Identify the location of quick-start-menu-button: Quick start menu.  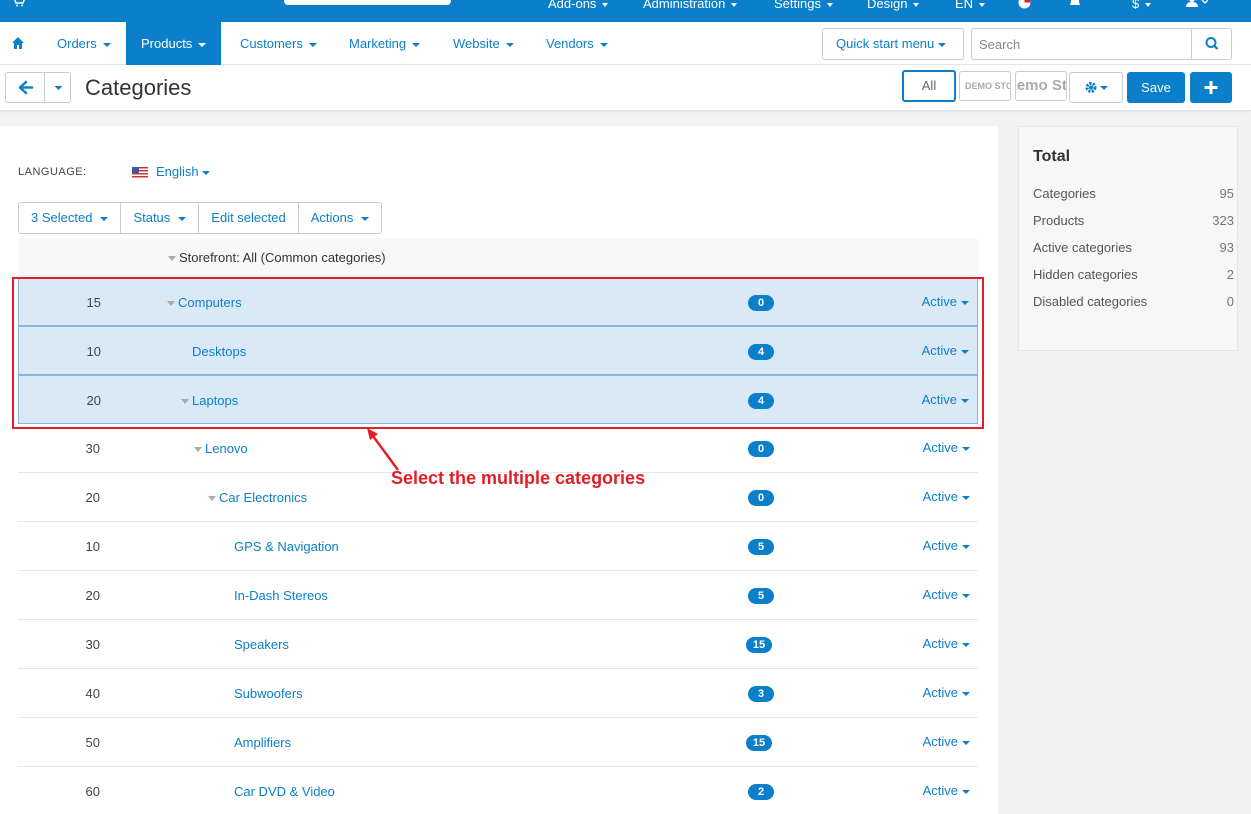
(893, 44).